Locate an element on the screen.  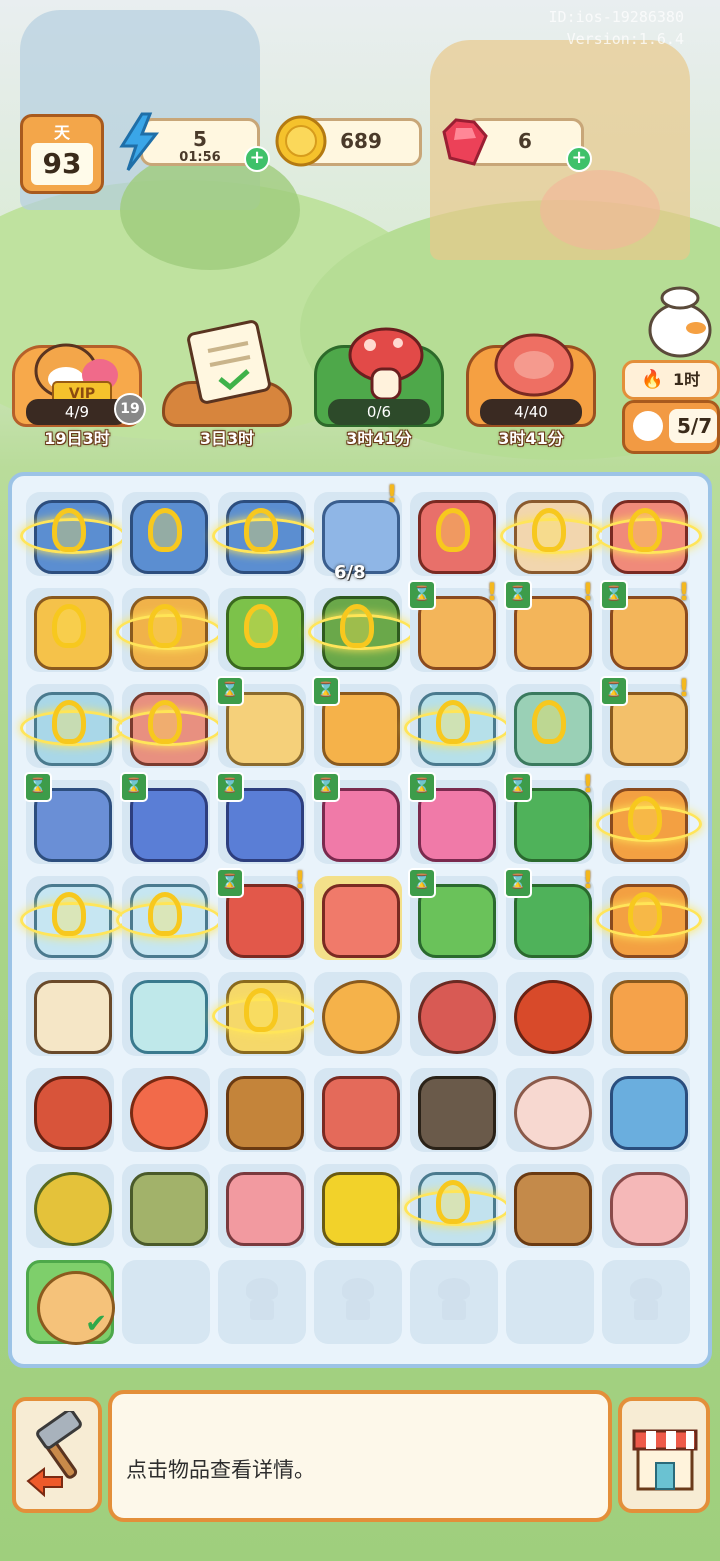
info-panel: 点击物品查看详情。 is located at coordinates (360, 1456).